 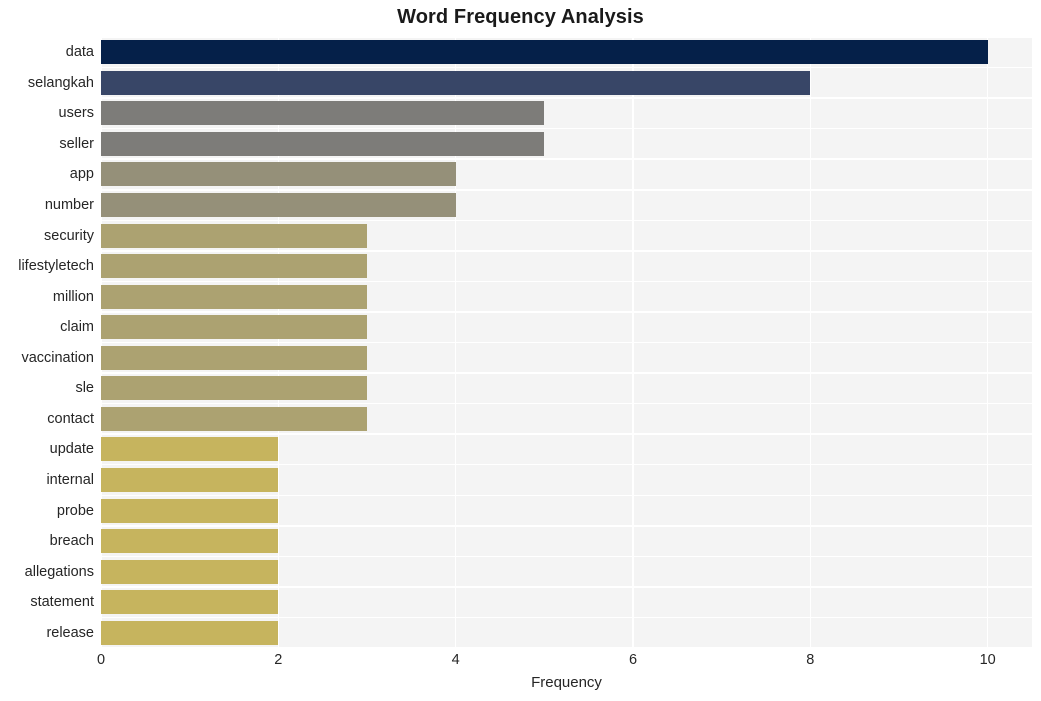 What do you see at coordinates (190, 510) in the screenshot?
I see `bar-probe` at bounding box center [190, 510].